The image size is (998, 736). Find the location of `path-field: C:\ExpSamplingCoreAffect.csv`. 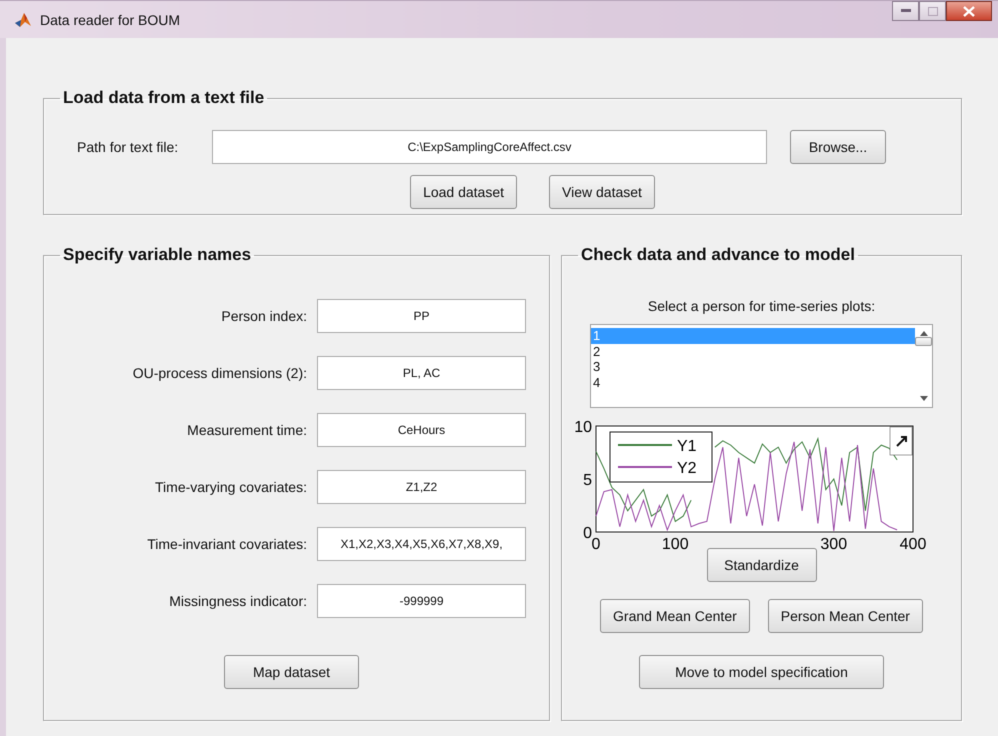

path-field: C:\ExpSamplingCoreAffect.csv is located at coordinates (489, 147).